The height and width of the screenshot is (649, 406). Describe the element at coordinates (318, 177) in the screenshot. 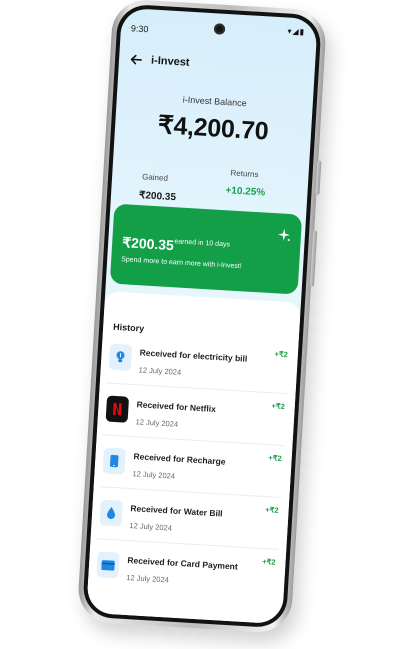

I see `volume-button` at that location.